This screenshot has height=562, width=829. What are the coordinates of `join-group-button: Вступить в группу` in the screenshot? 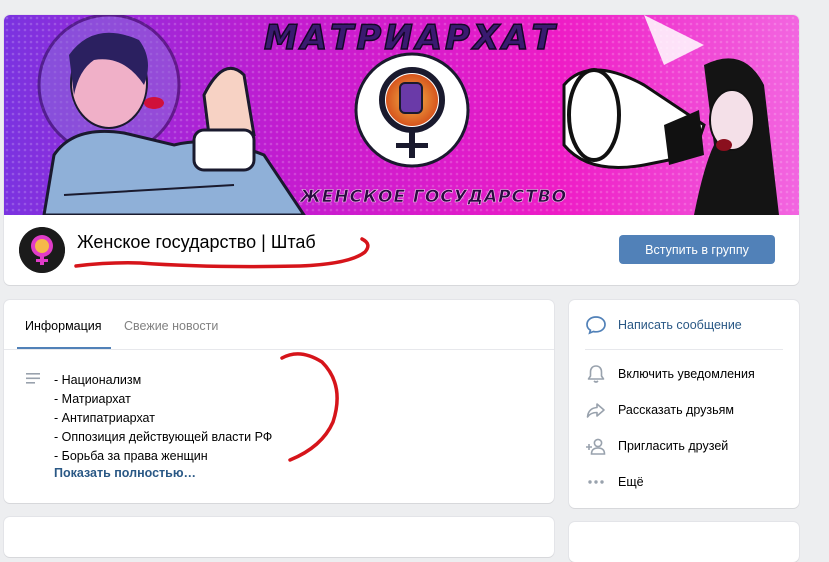 It's located at (697, 249).